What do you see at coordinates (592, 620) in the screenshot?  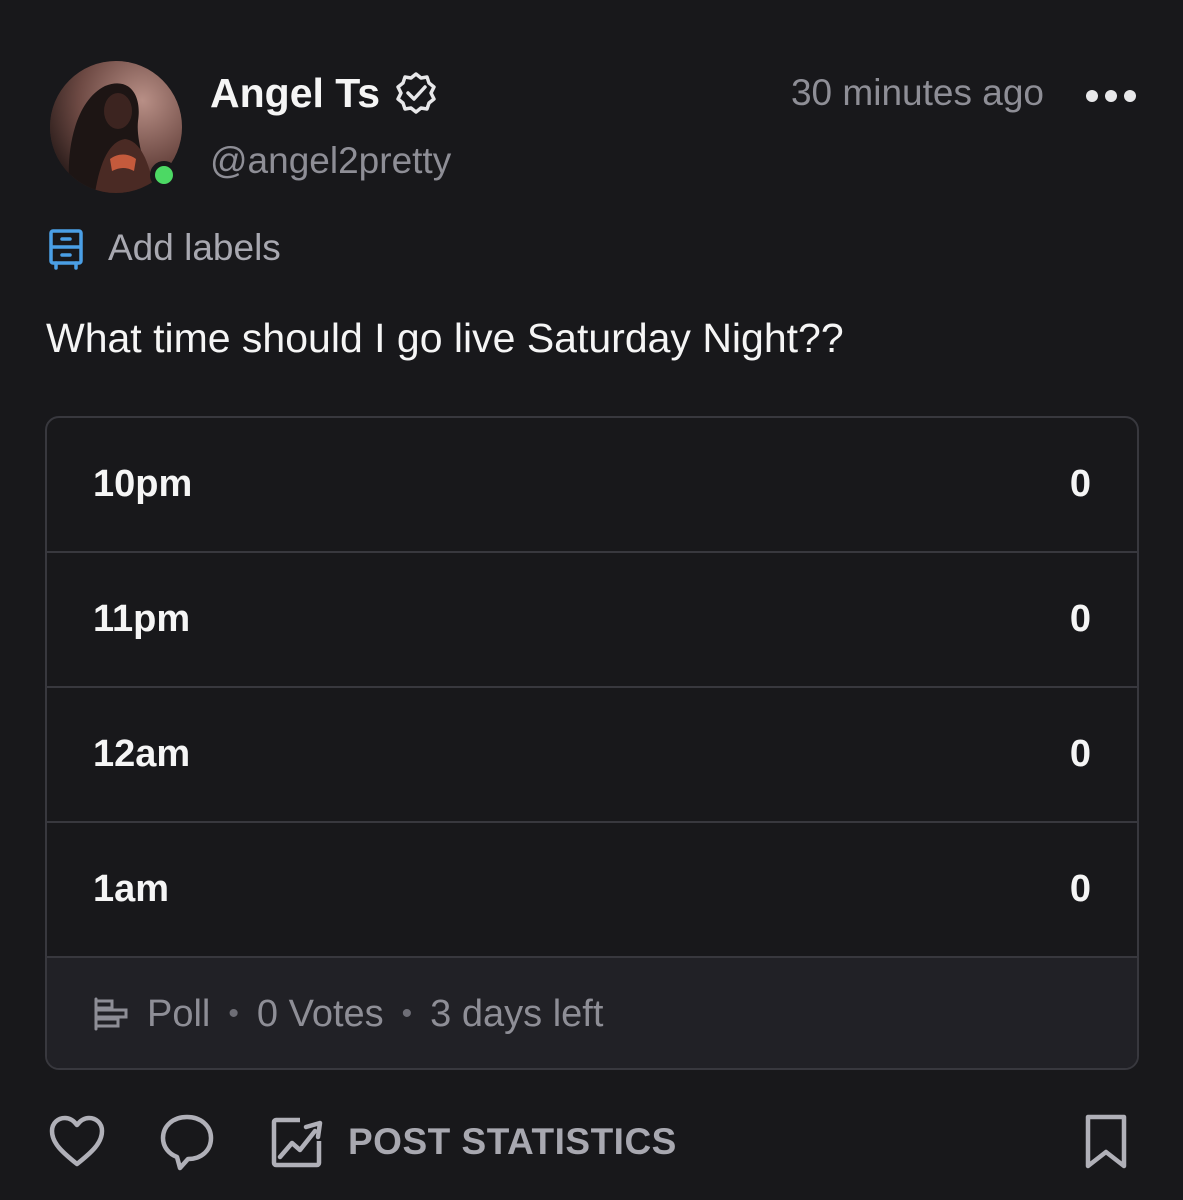 I see `poll-option: 11pm 0` at bounding box center [592, 620].